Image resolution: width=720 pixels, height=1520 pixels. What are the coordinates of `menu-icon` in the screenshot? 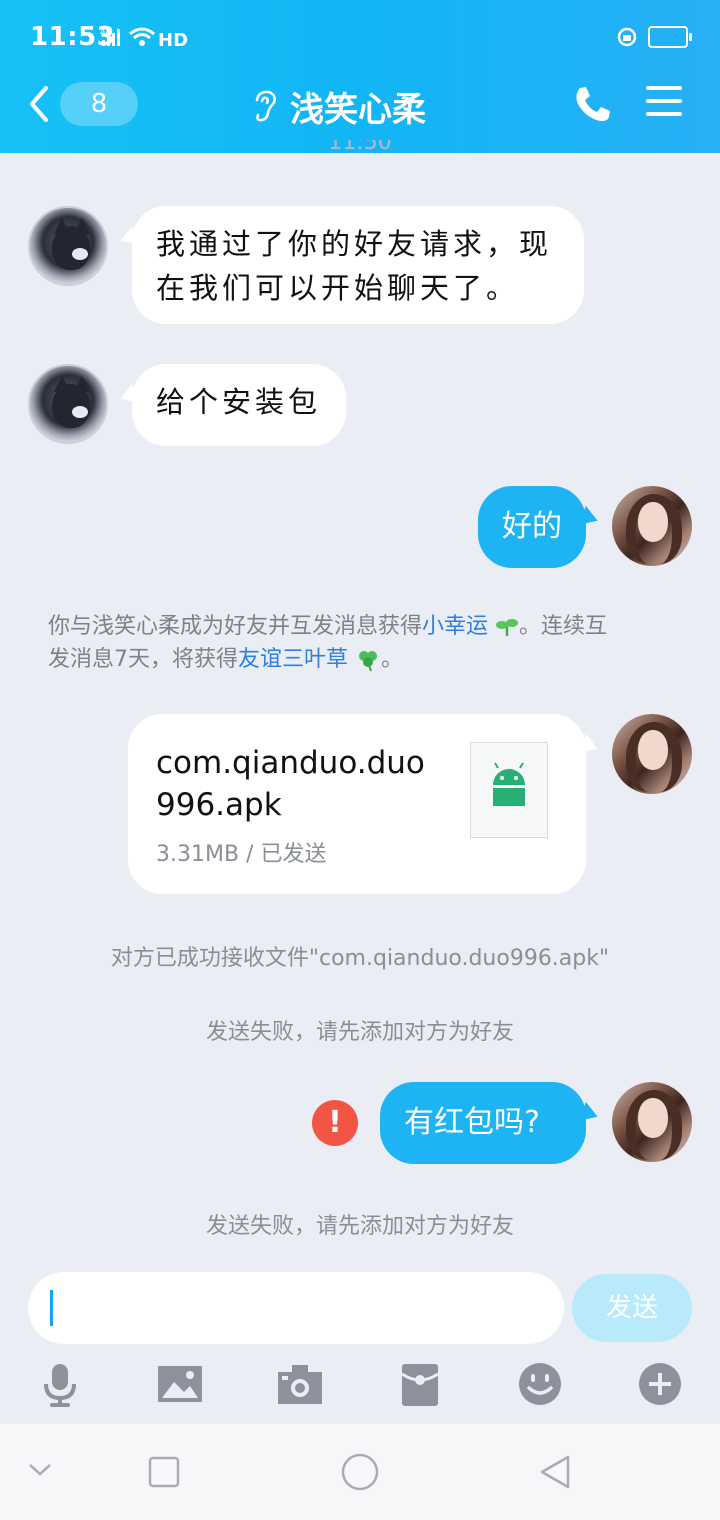 It's located at (664, 88).